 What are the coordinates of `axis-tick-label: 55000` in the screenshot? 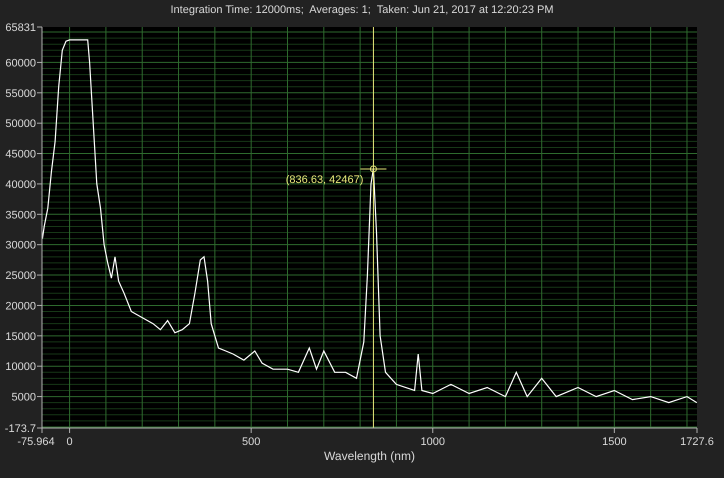 It's located at (20, 94).